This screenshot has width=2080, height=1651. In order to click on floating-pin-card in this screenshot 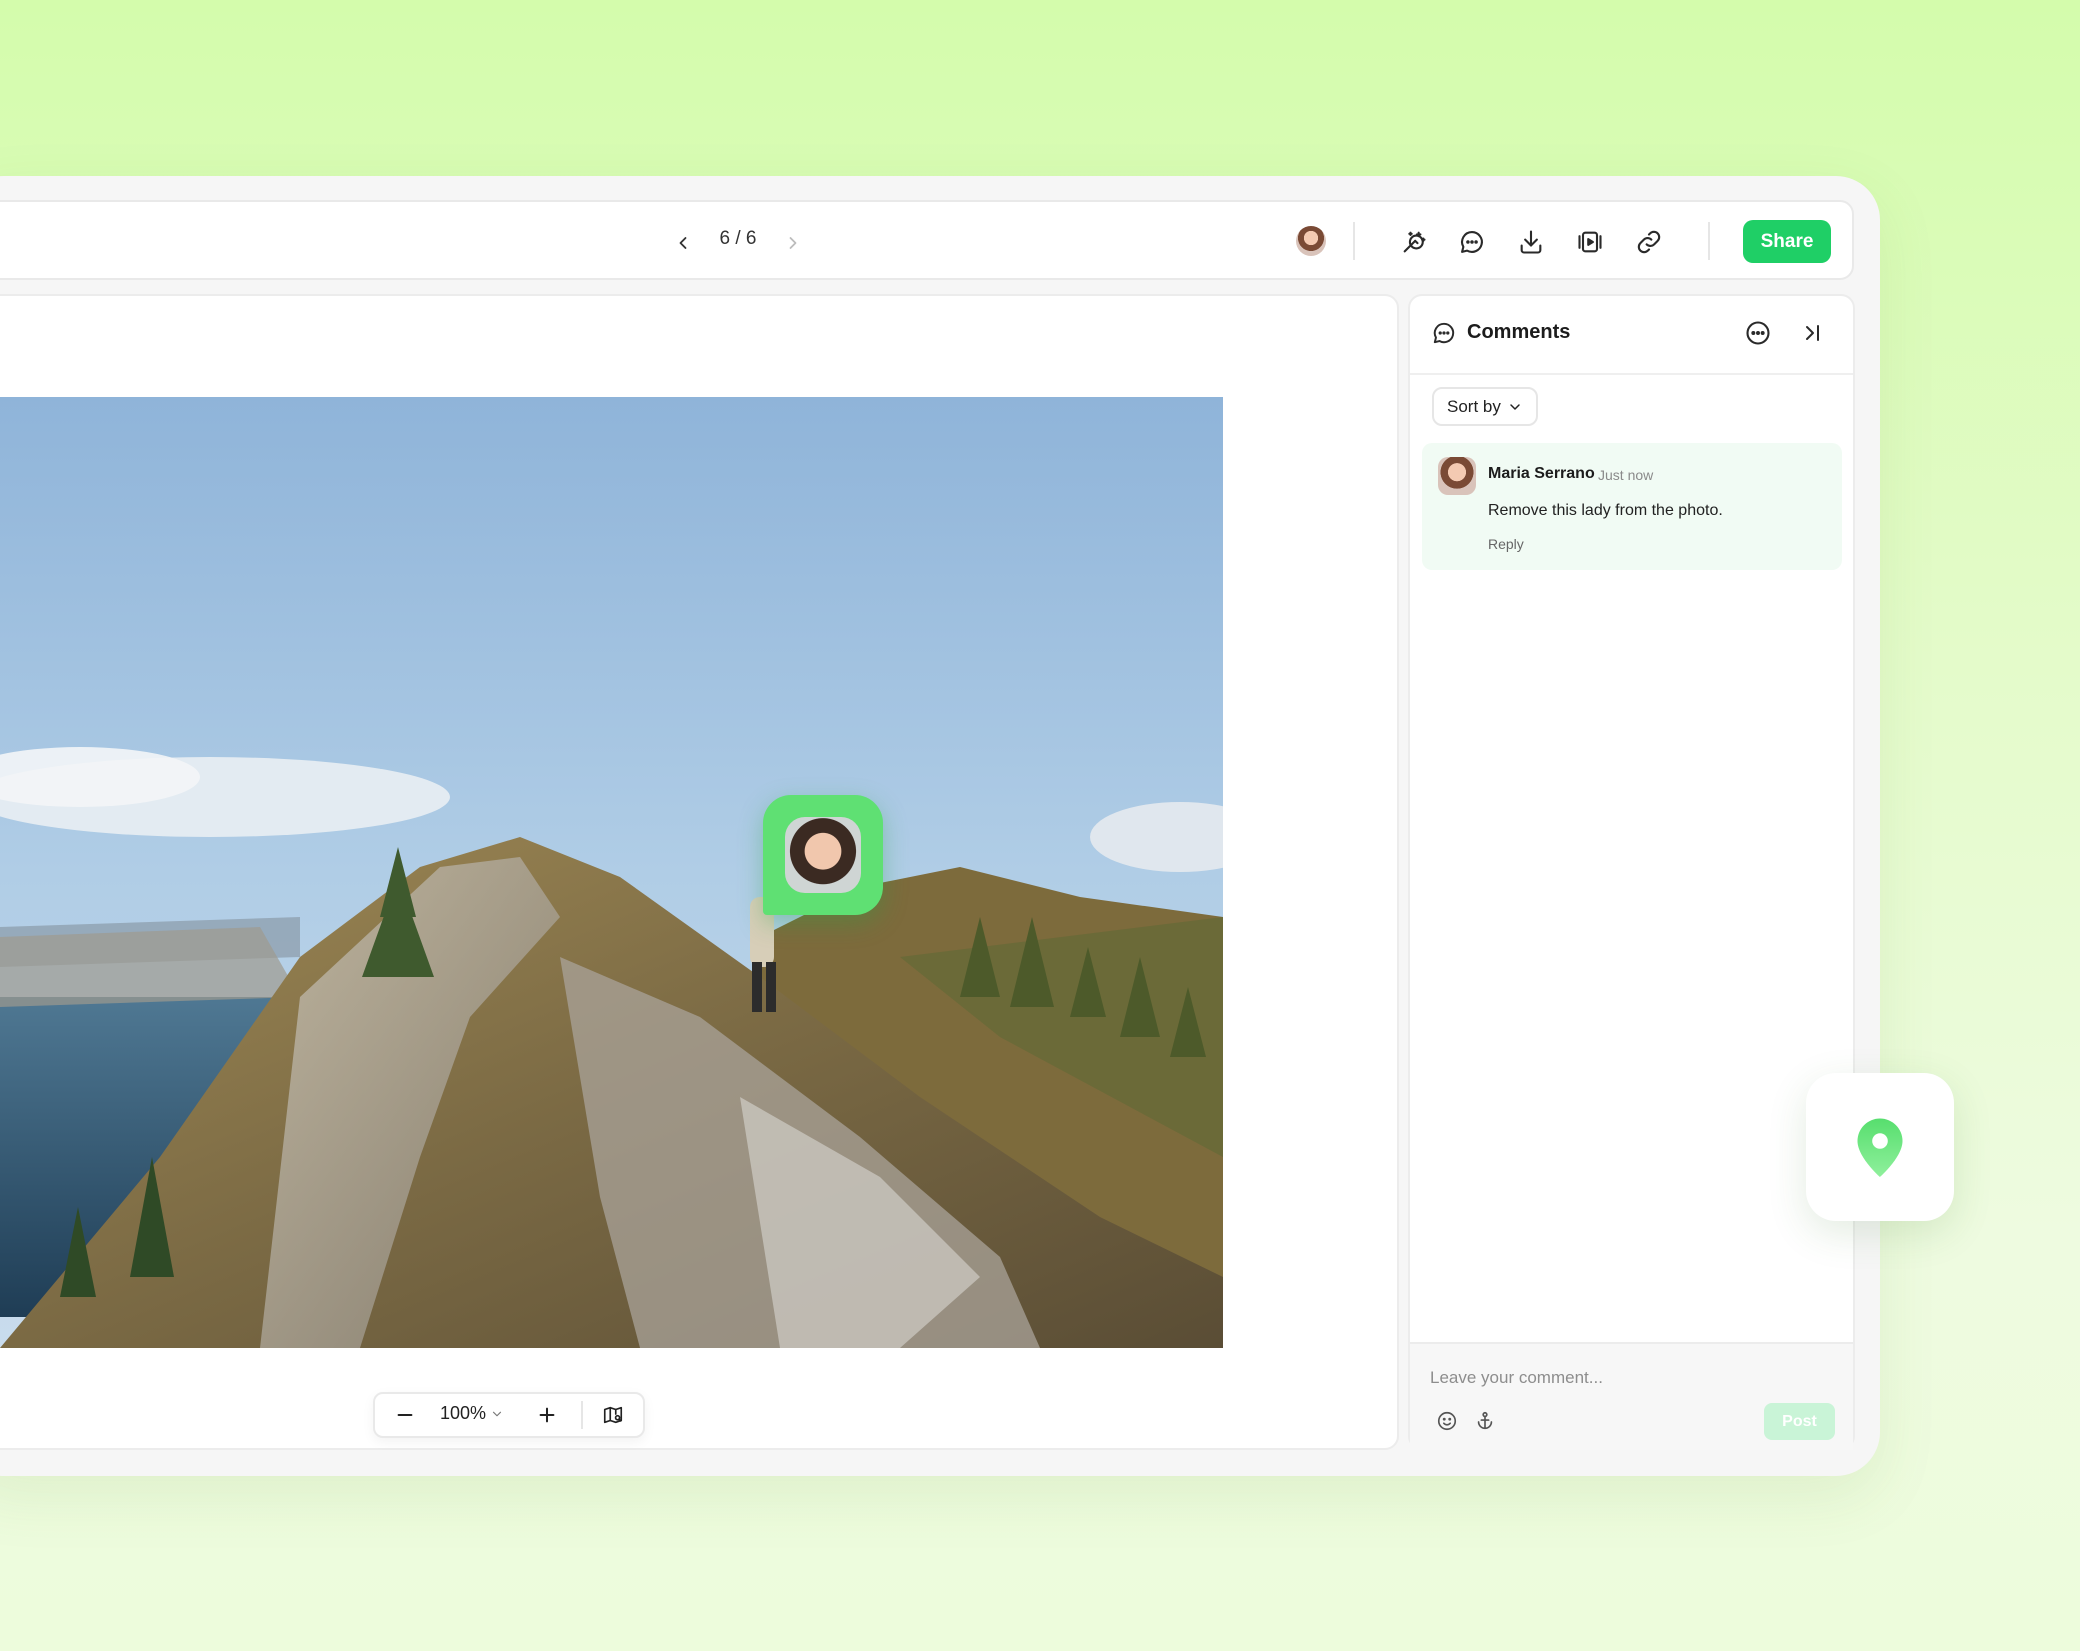, I will do `click(1880, 1147)`.